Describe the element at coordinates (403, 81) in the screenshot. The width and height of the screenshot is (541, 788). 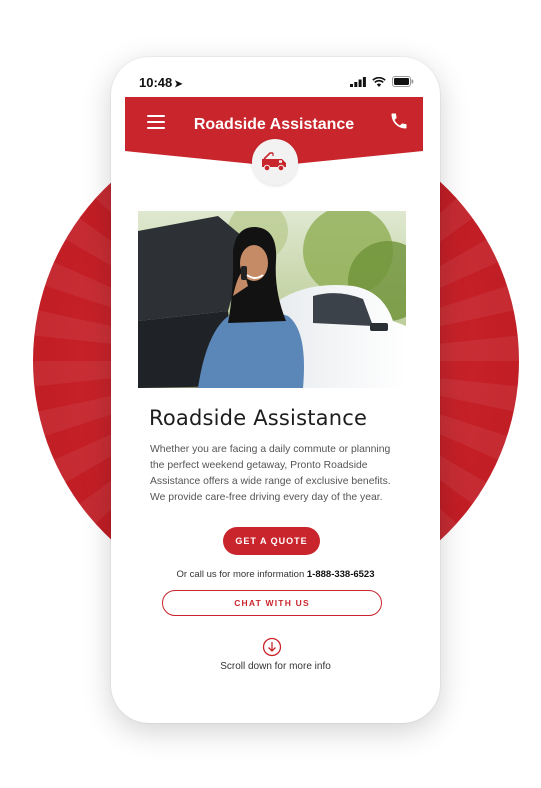
I see `battery-icon` at that location.